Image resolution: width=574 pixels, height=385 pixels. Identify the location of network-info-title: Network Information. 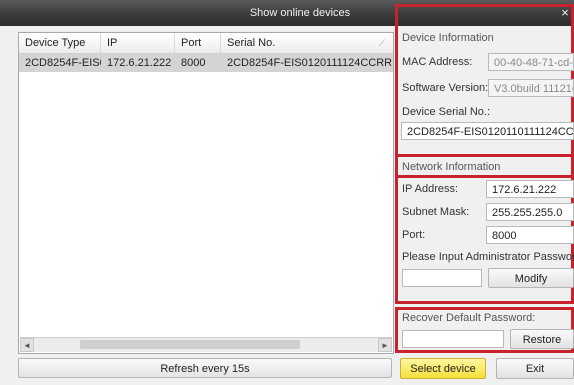
(451, 167).